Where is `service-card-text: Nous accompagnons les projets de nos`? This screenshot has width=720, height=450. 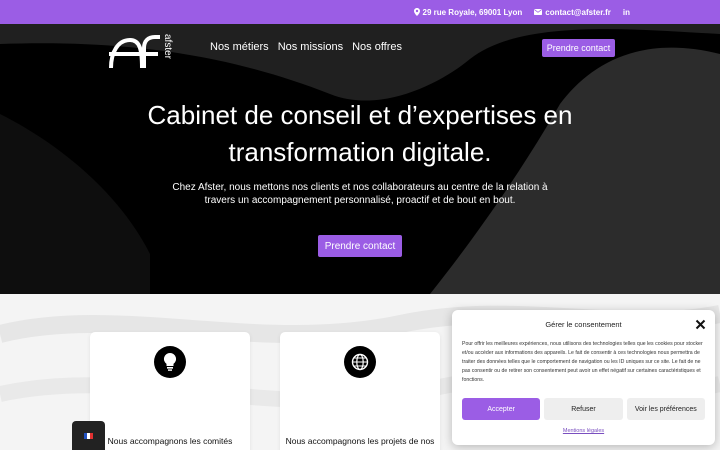 service-card-text: Nous accompagnons les projets de nos is located at coordinates (360, 441).